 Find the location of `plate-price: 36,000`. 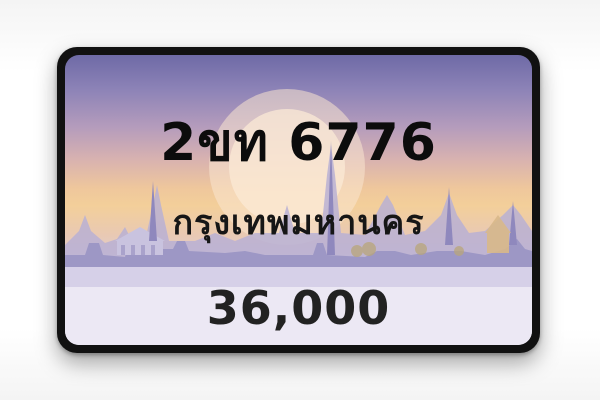

plate-price: 36,000 is located at coordinates (298, 308).